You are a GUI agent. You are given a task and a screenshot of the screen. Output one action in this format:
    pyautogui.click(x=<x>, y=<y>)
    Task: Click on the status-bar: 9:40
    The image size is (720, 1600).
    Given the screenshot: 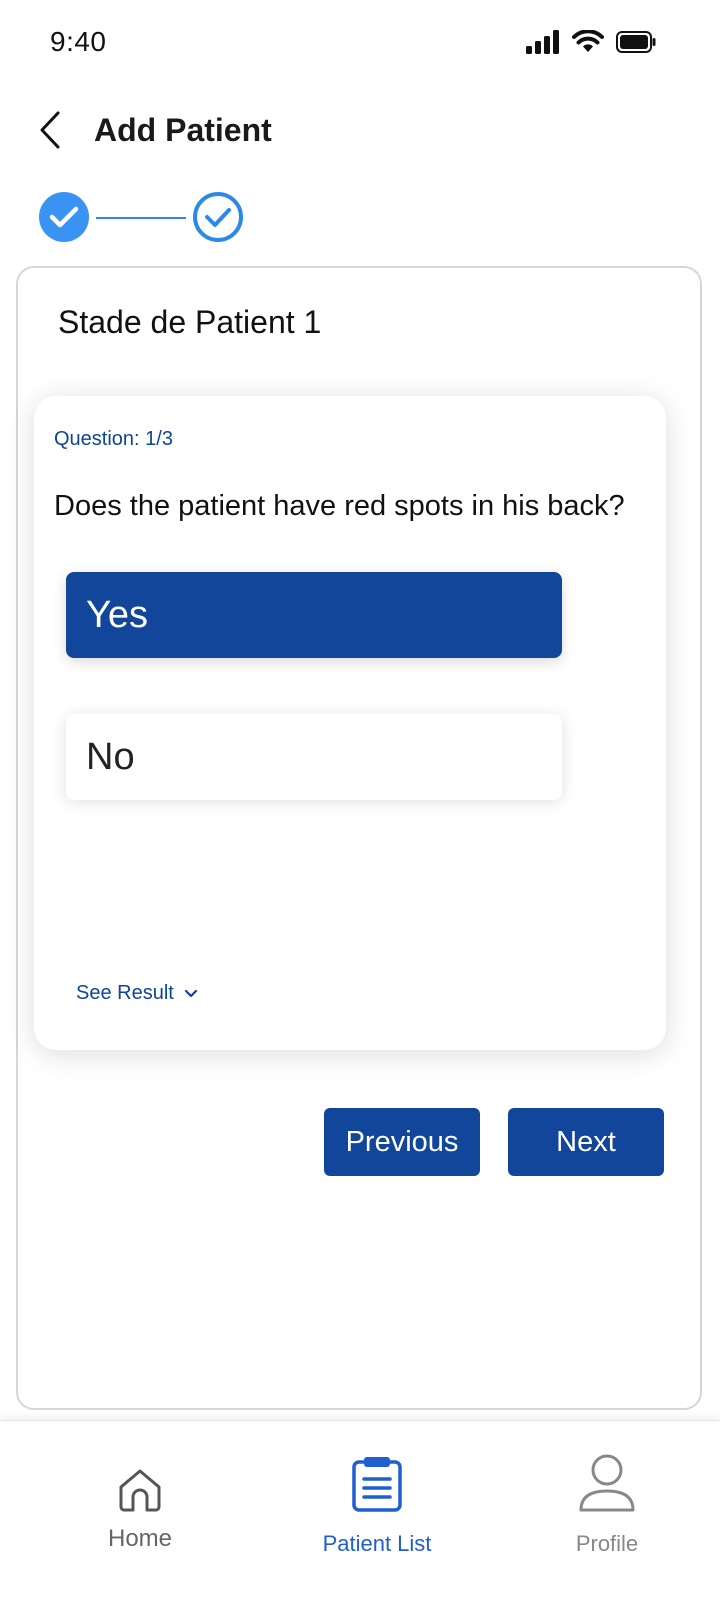 What is the action you would take?
    pyautogui.click(x=360, y=45)
    